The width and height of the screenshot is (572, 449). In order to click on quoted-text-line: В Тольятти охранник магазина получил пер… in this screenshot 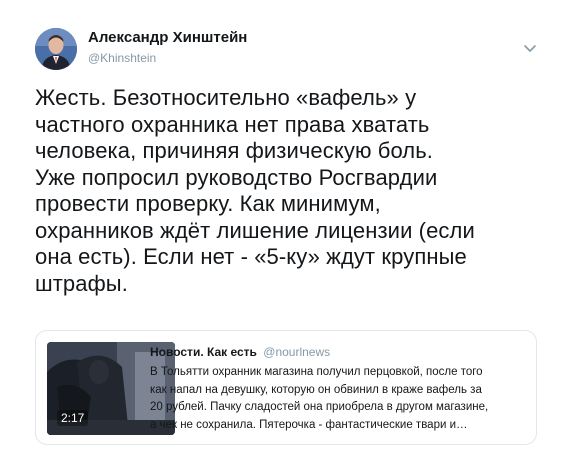, I will do `click(316, 372)`.